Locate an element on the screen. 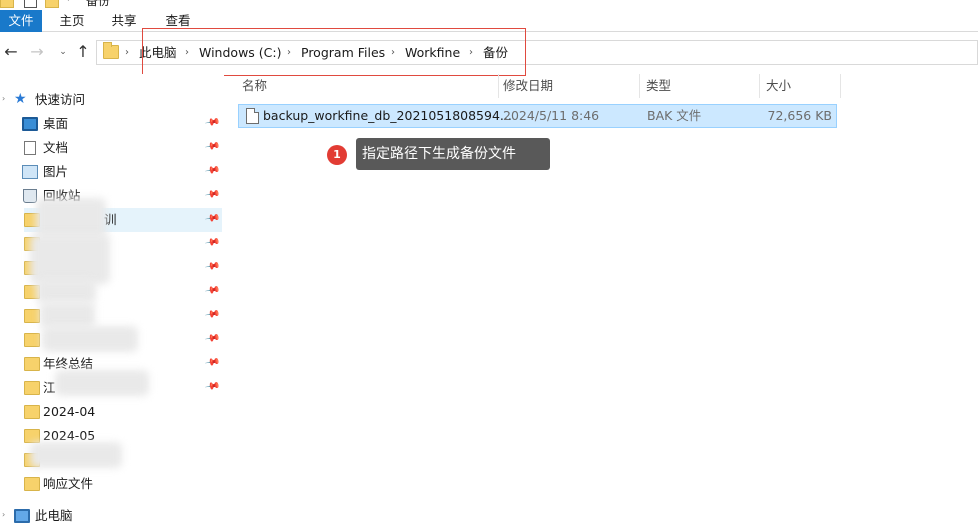  pictures-icon is located at coordinates (30, 172).